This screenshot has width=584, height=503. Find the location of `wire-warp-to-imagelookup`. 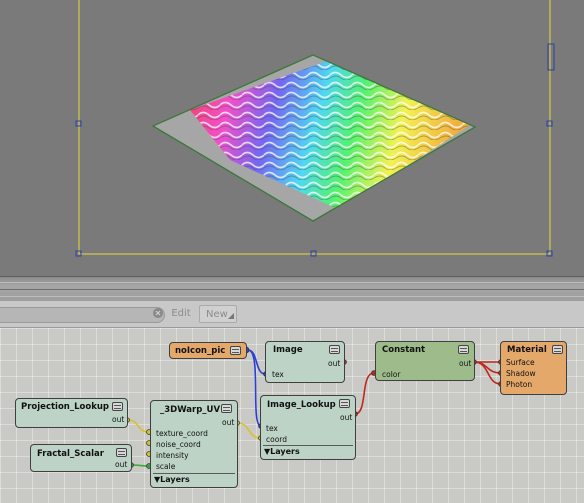

wire-warp-to-imagelookup is located at coordinates (249, 430).